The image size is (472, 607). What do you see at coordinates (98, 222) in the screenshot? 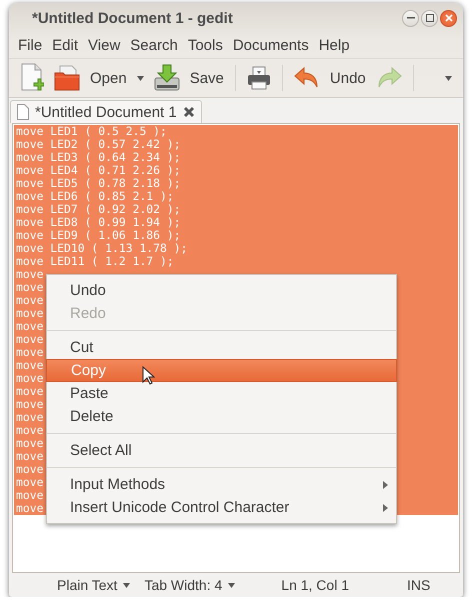
I see `code-line: move LED8 ( 0.99 1.94 );` at bounding box center [98, 222].